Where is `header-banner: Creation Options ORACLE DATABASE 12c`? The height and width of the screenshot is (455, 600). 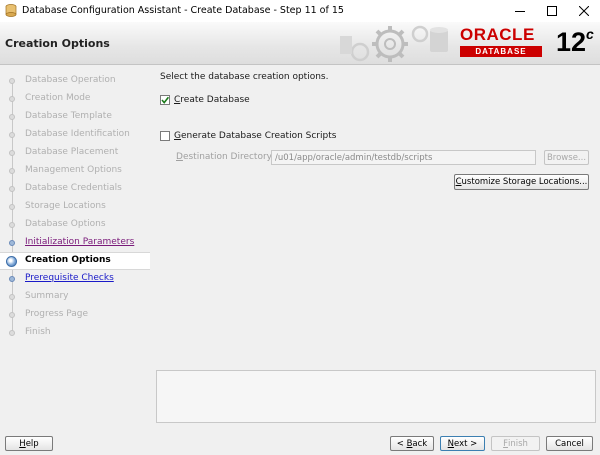 header-banner: Creation Options ORACLE DATABASE 12c is located at coordinates (300, 43).